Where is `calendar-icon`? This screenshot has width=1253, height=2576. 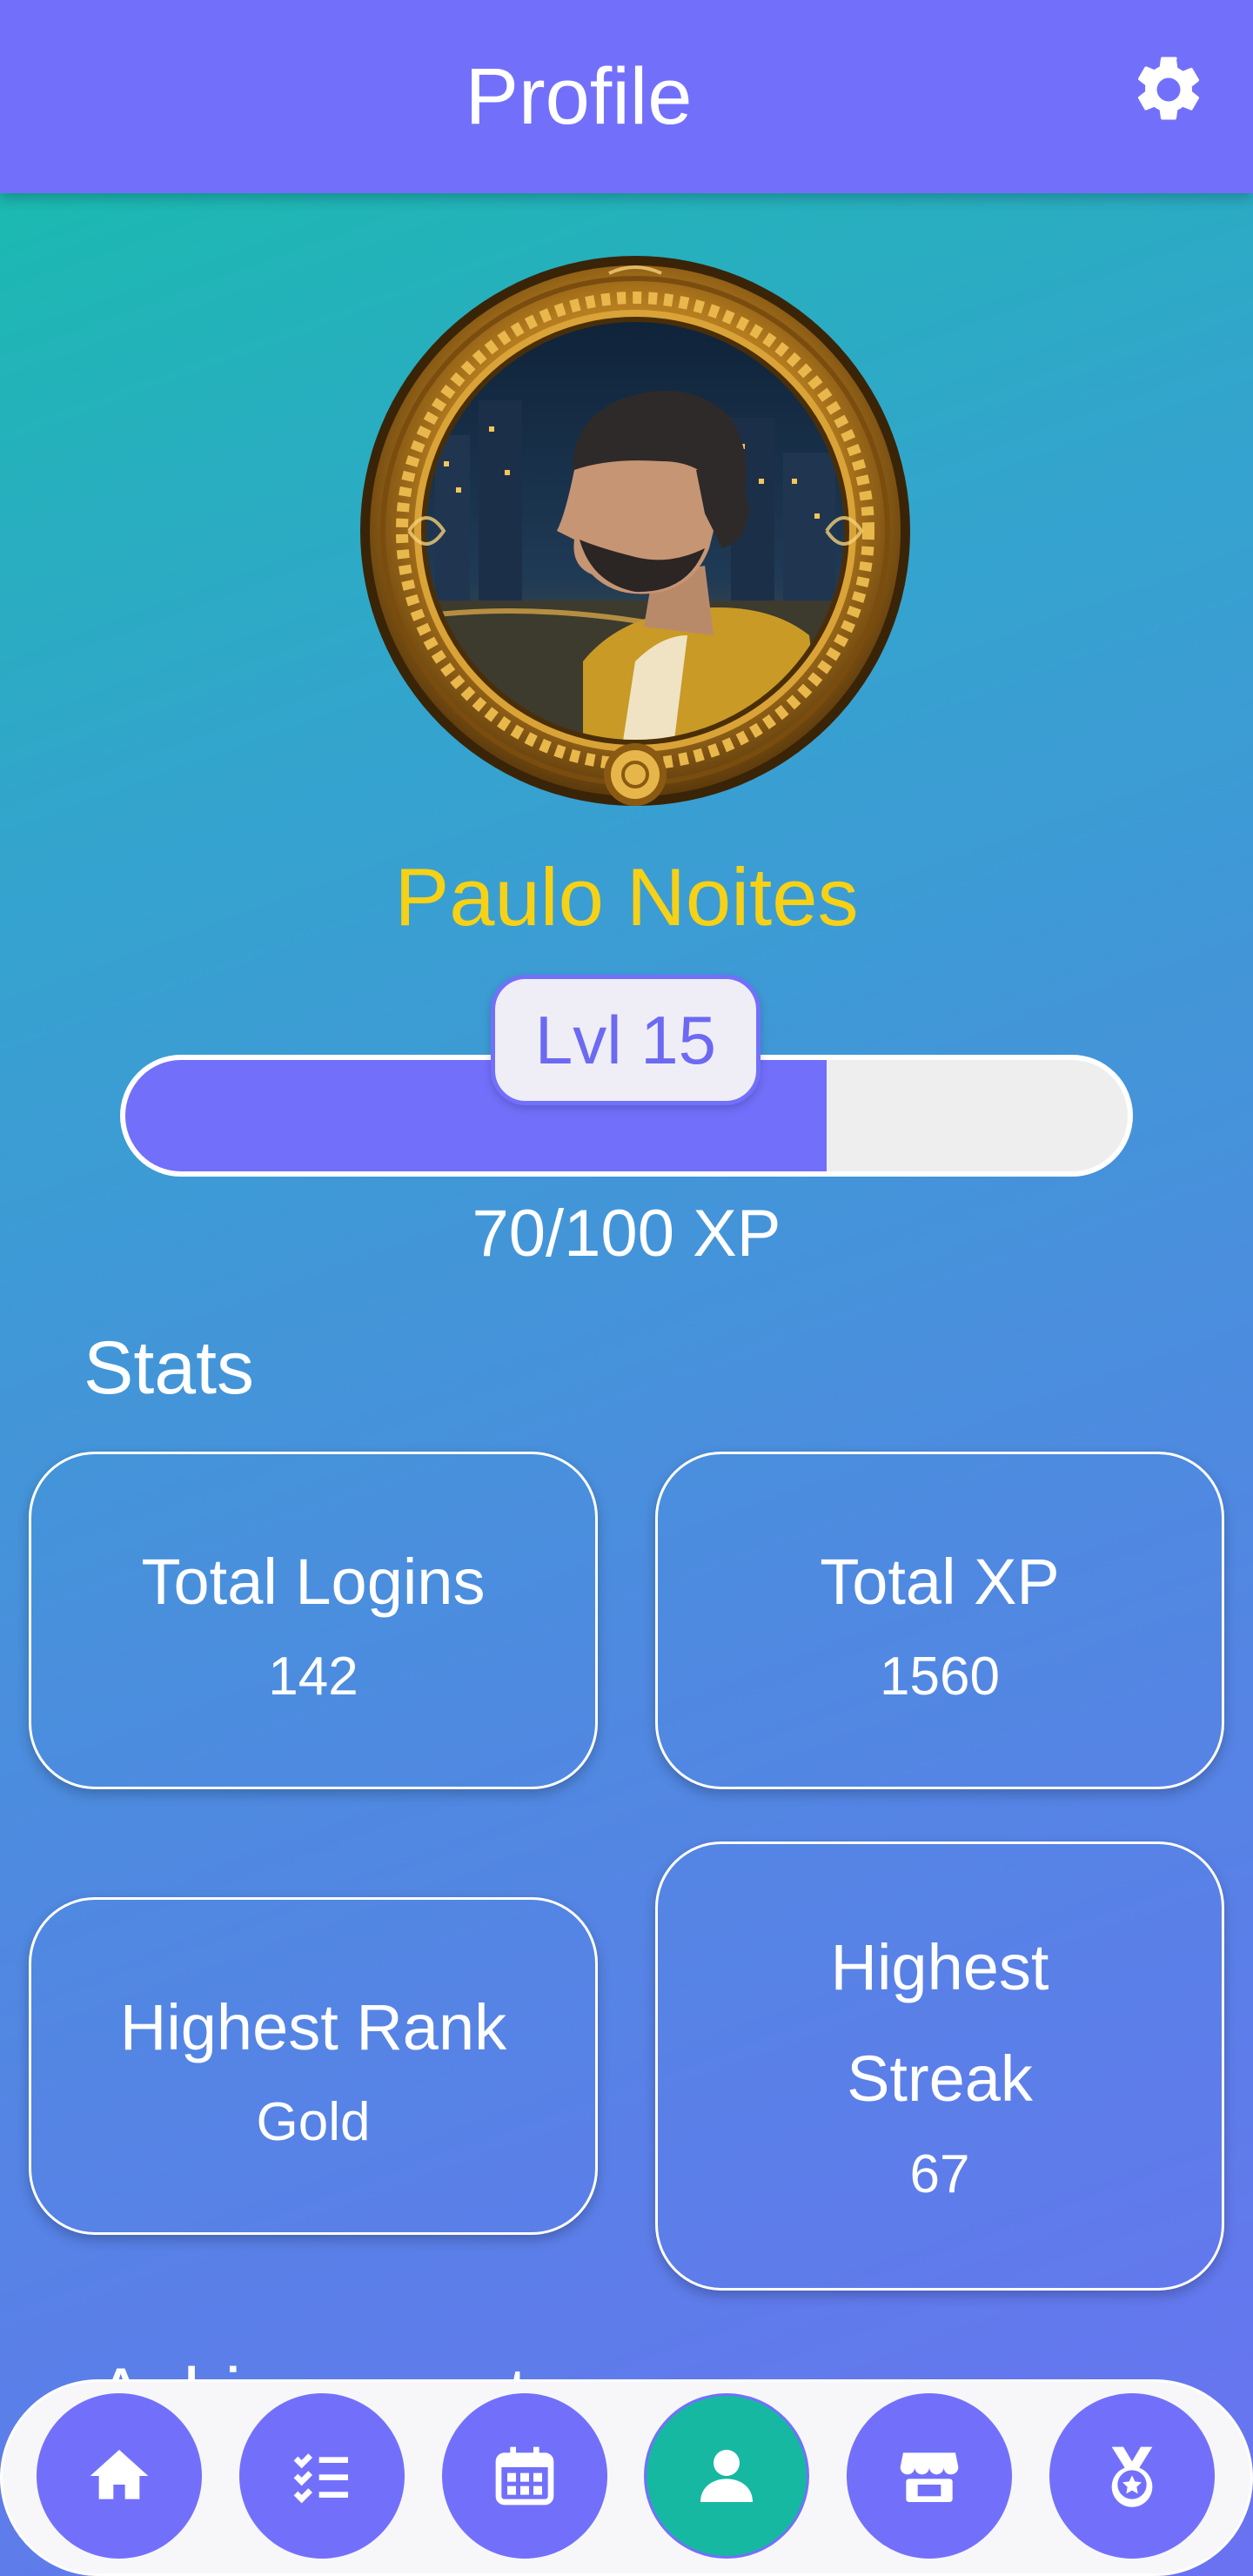
calendar-icon is located at coordinates (524, 2476).